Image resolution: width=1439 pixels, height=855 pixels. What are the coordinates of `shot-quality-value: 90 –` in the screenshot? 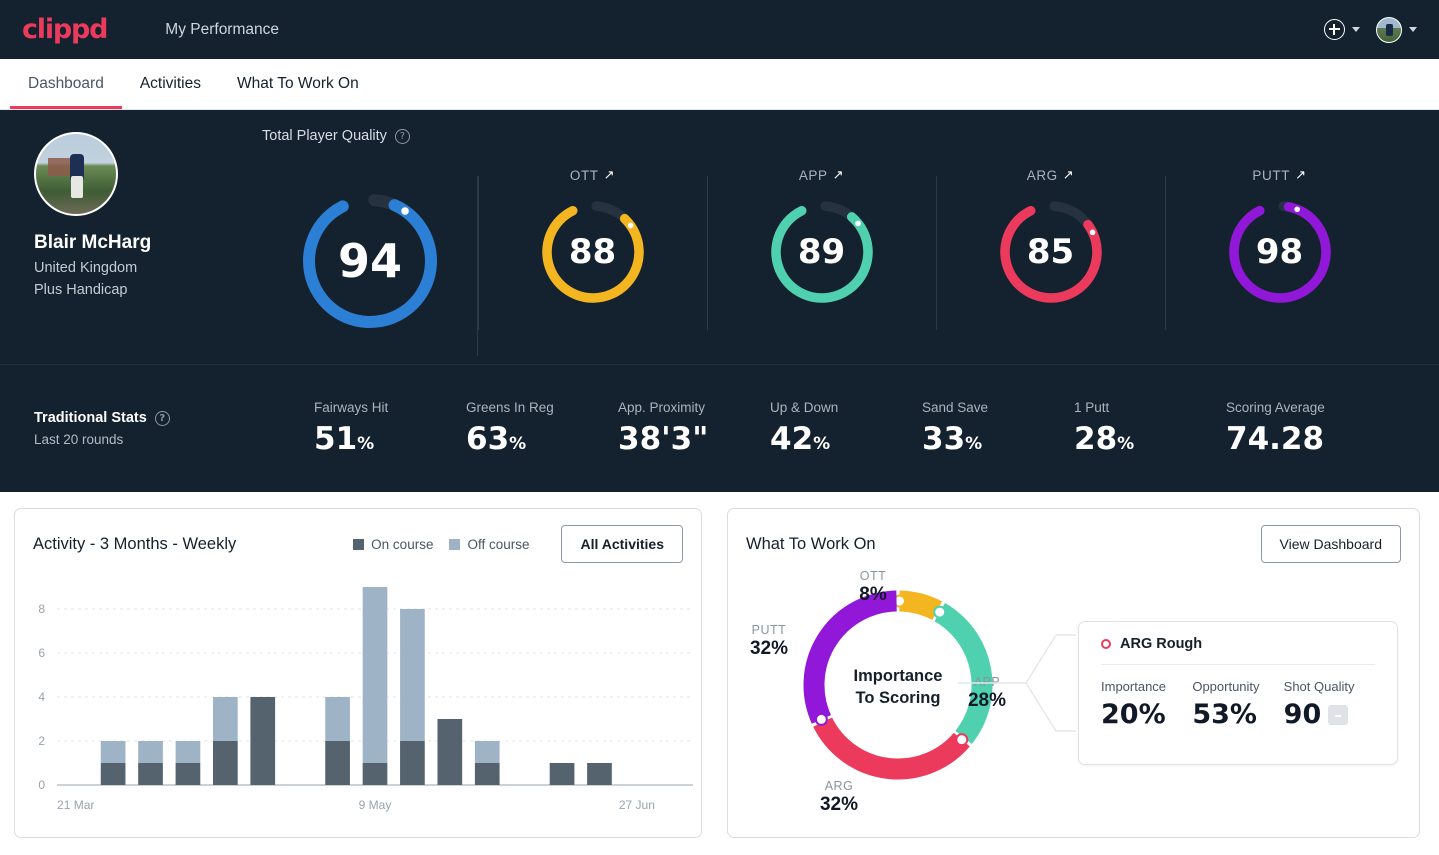 It's located at (1329, 714).